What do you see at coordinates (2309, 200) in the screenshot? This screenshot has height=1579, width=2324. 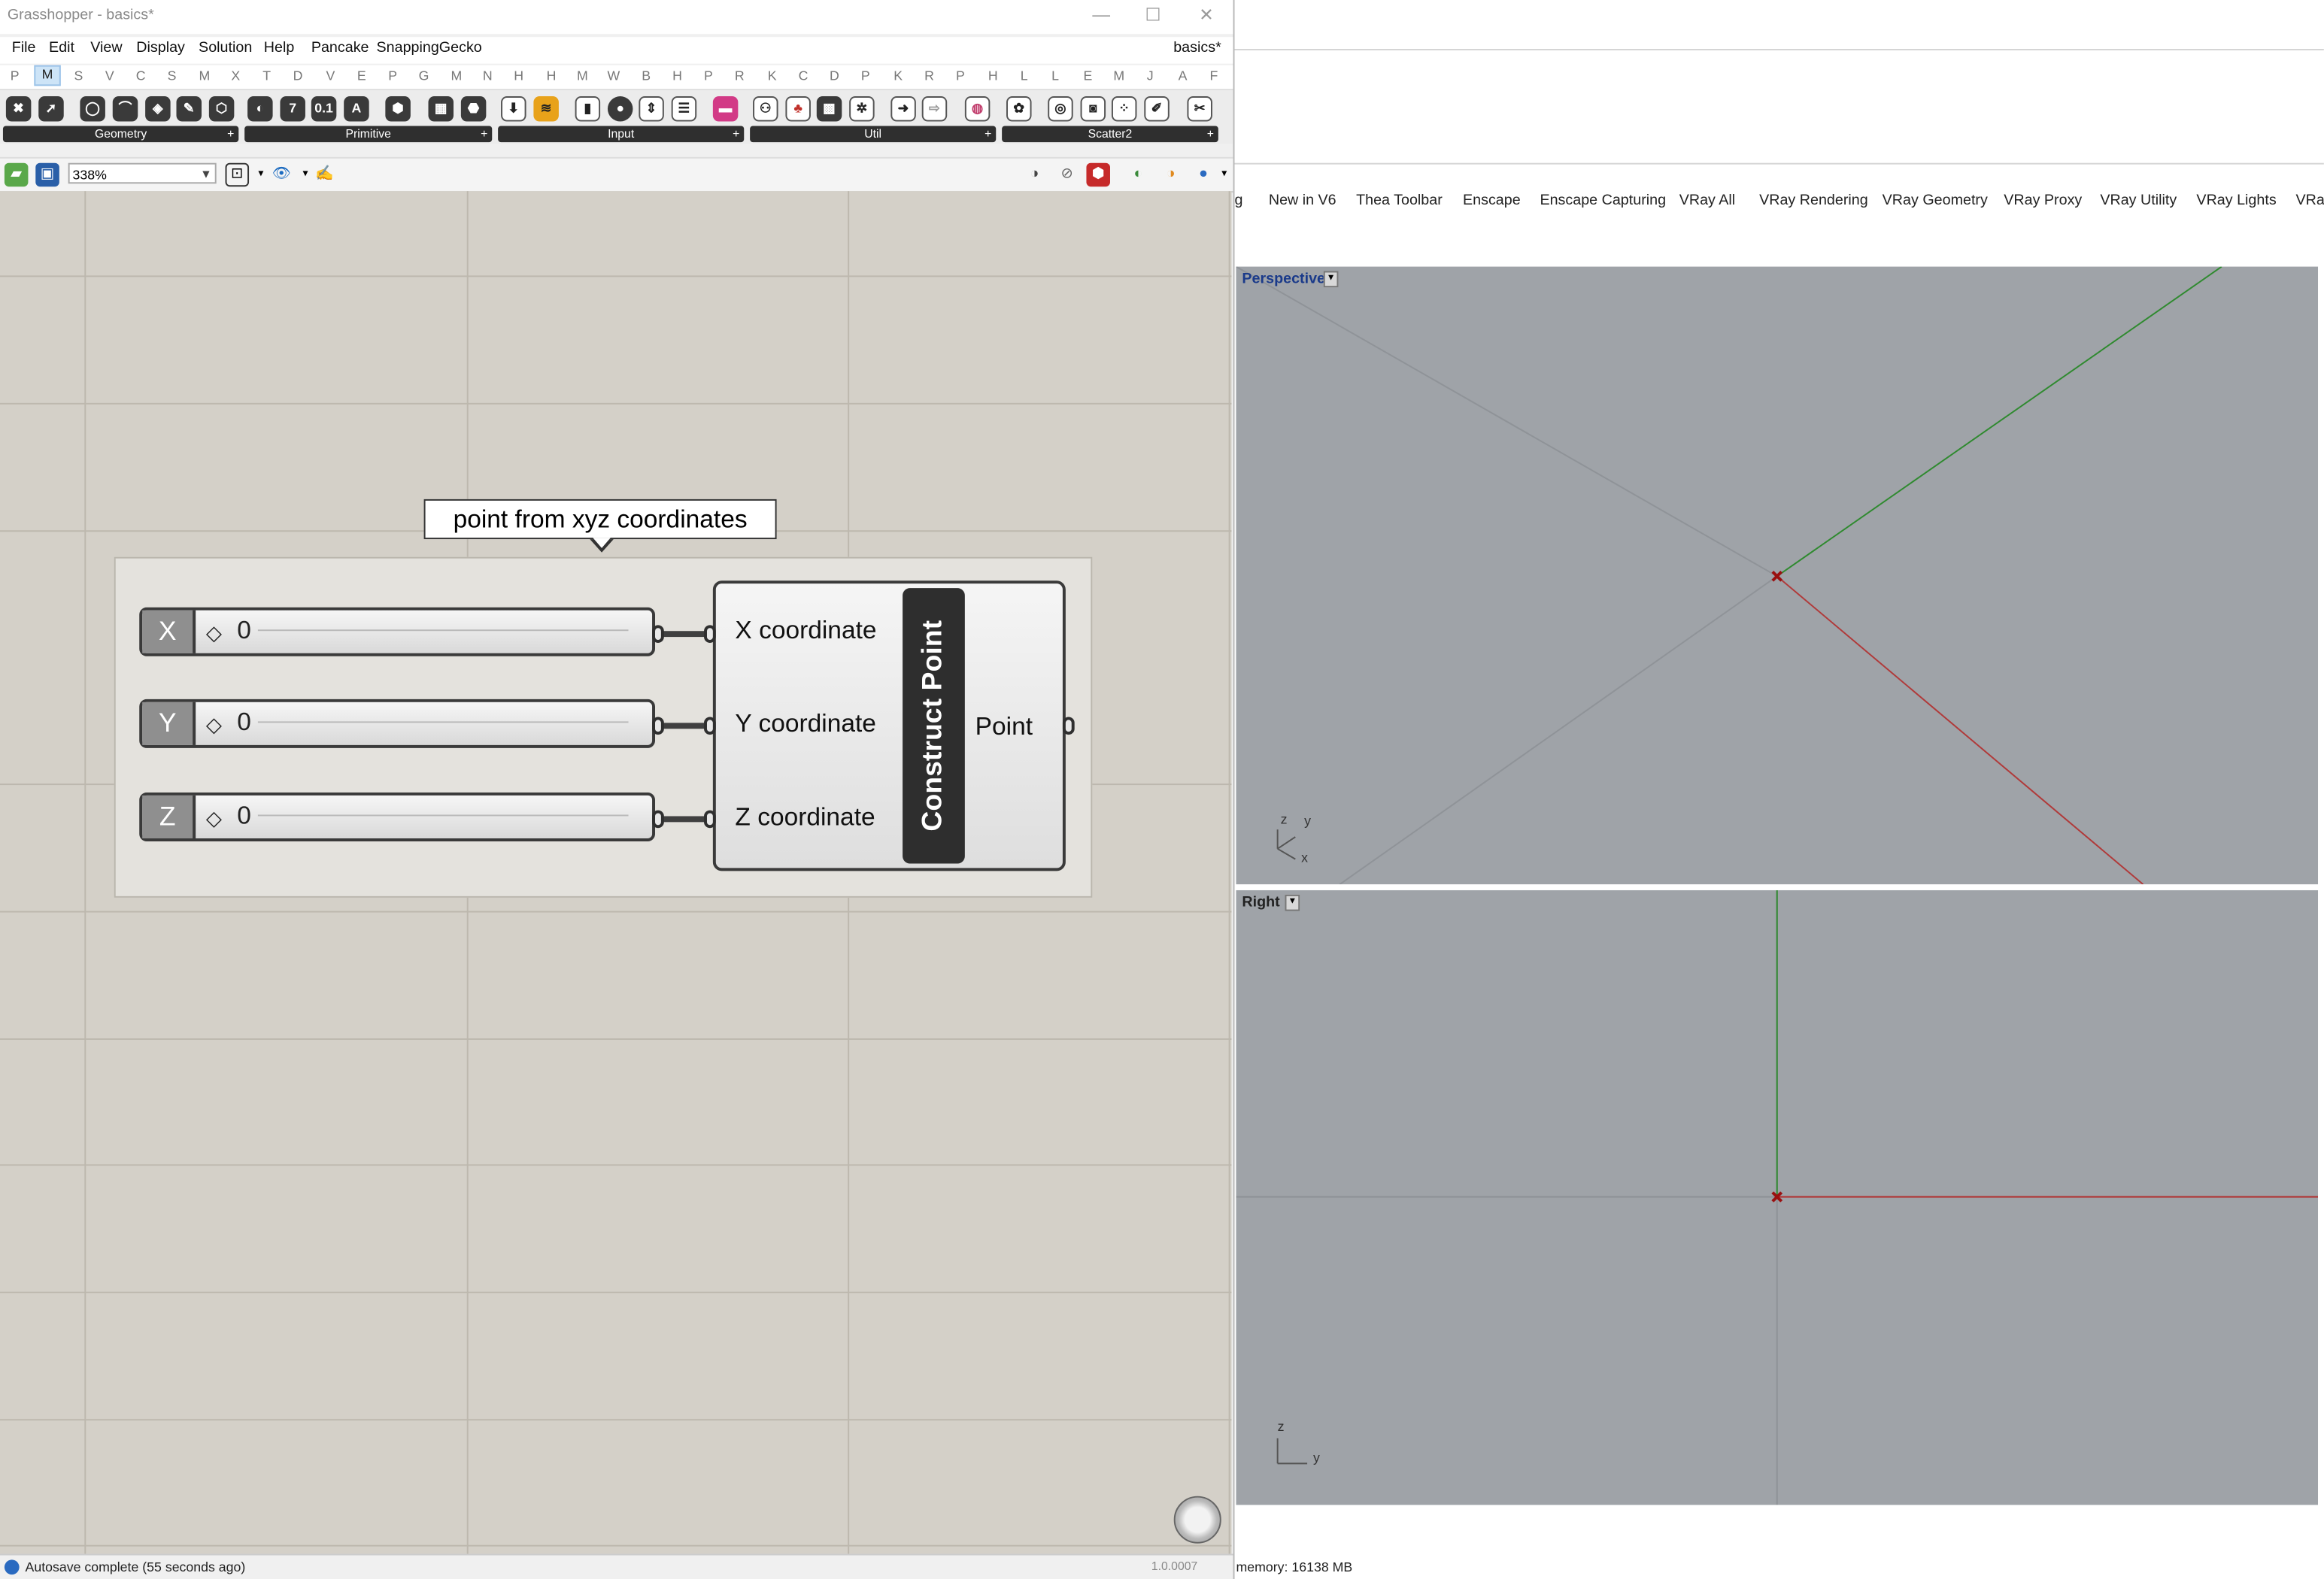 I see `rhino-tab-11: VRa` at bounding box center [2309, 200].